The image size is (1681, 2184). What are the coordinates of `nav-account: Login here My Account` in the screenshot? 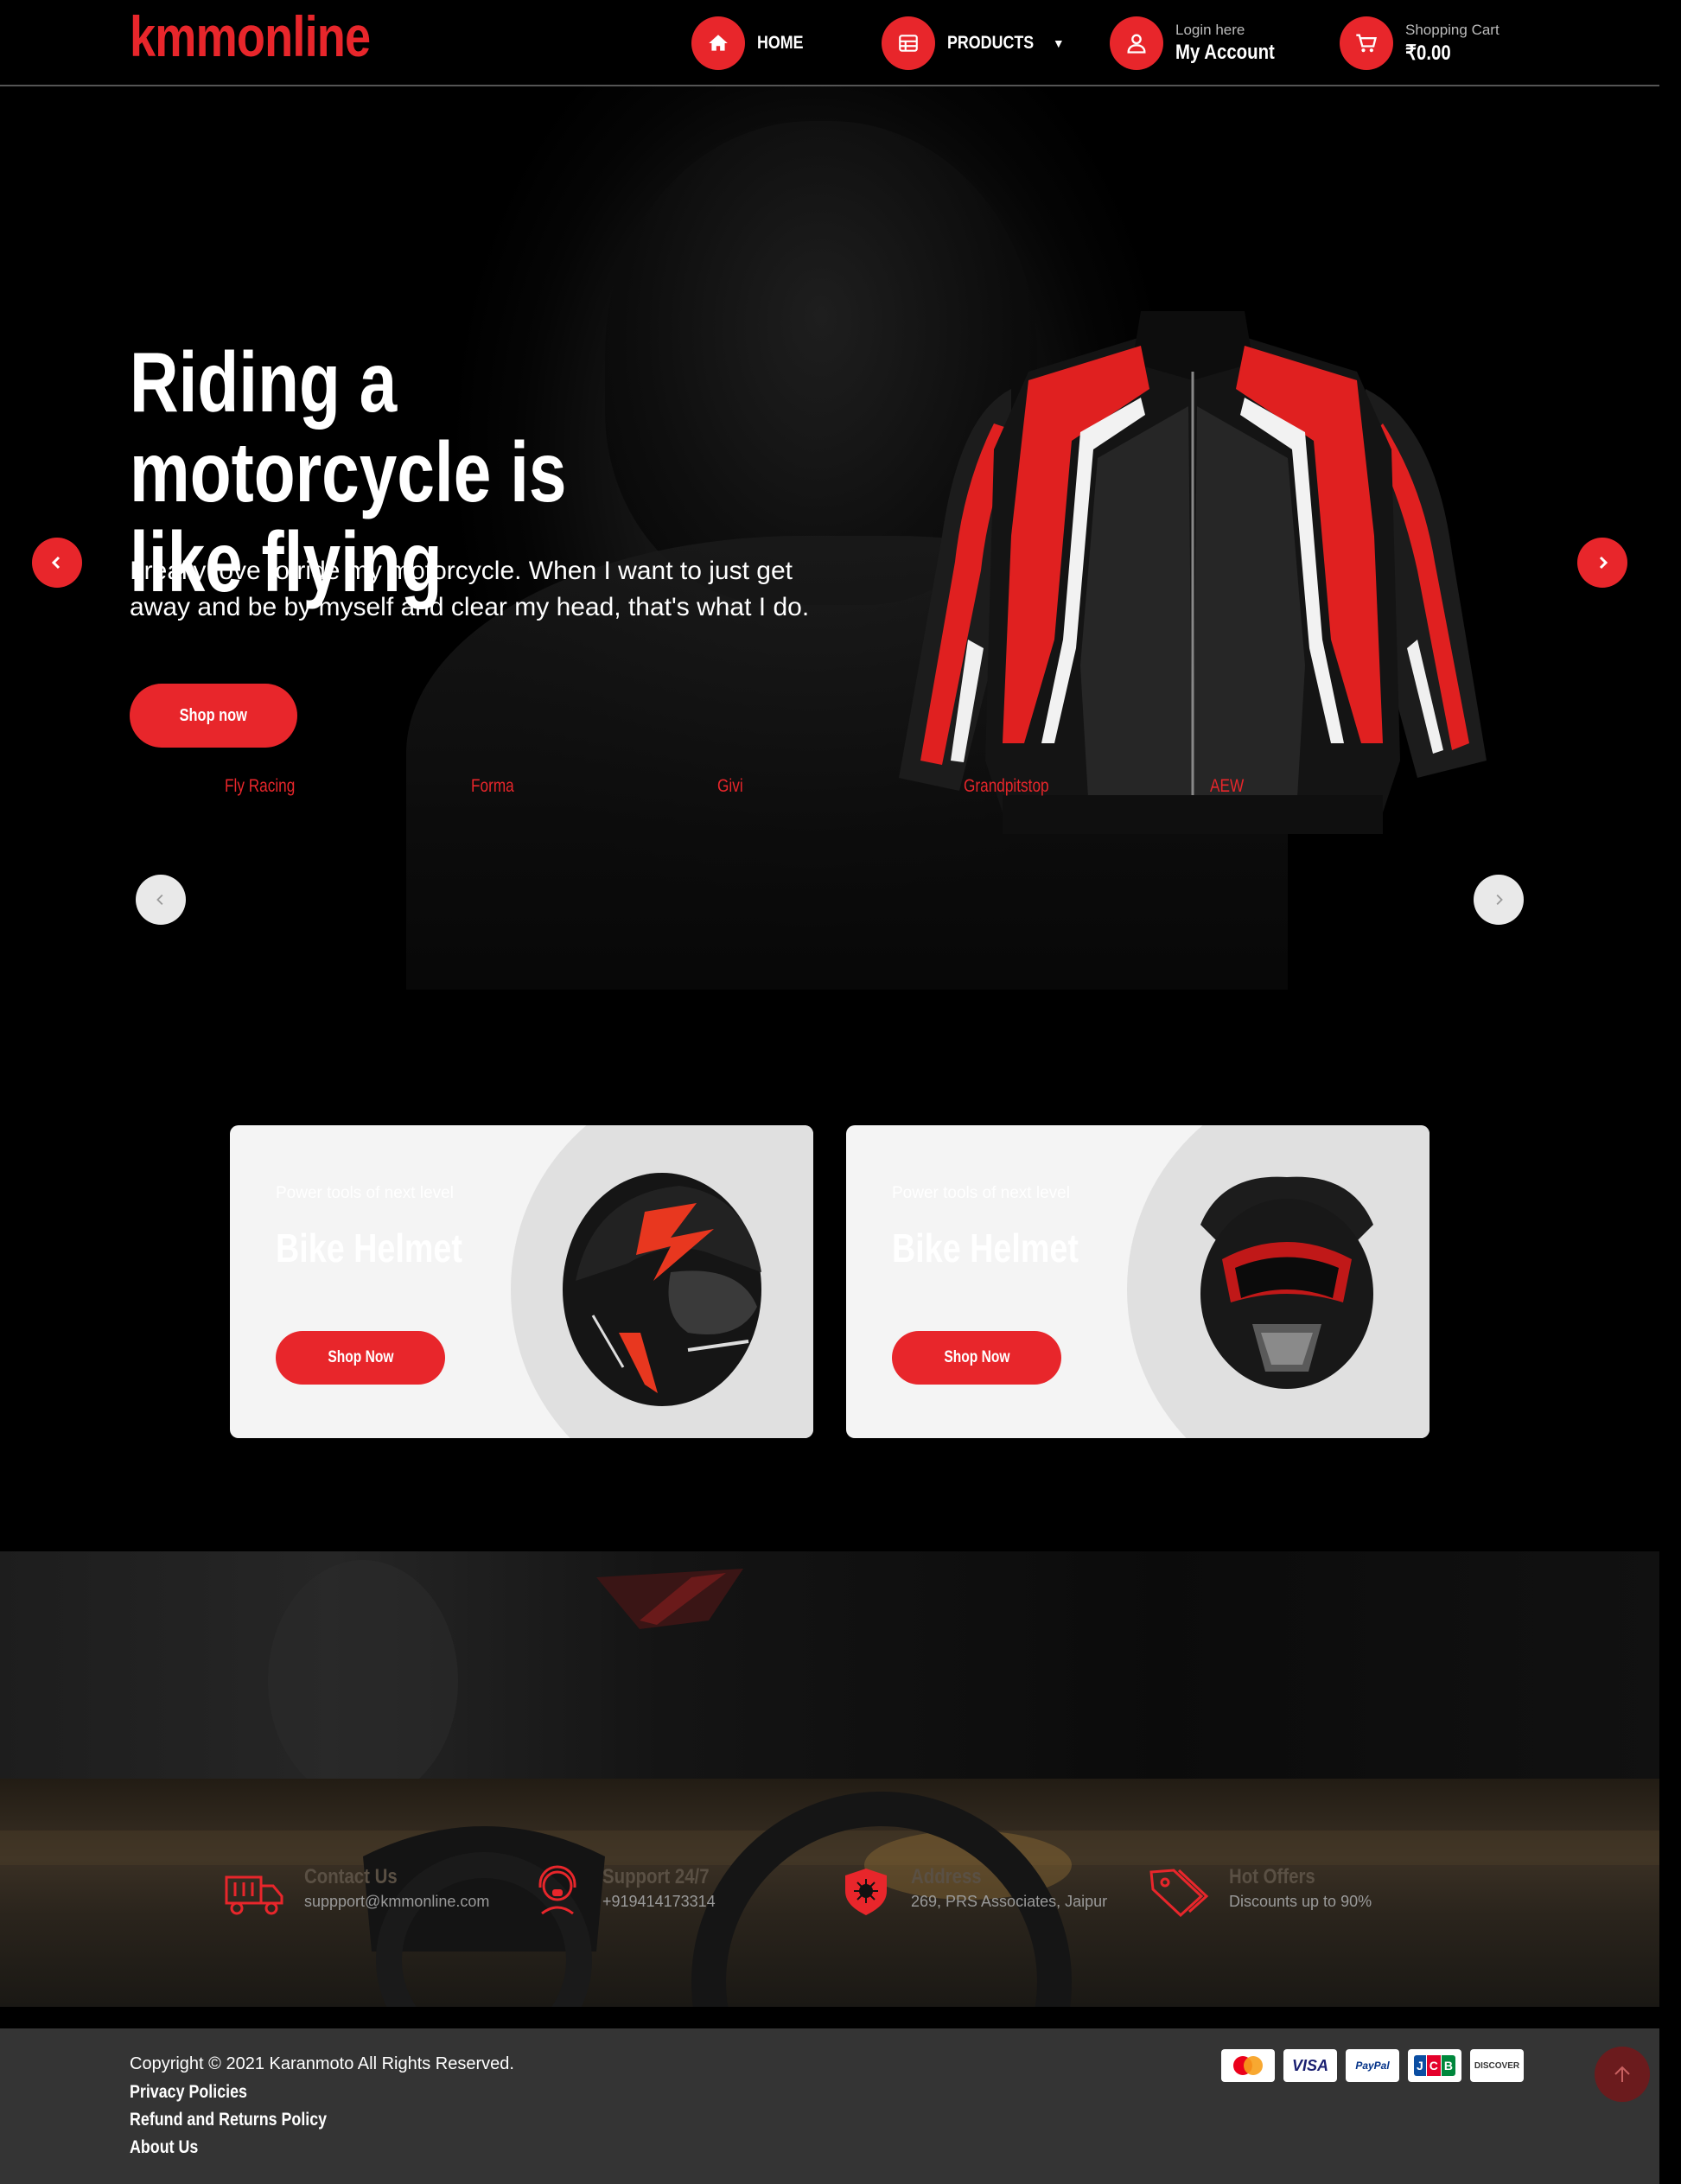 It's located at (1201, 43).